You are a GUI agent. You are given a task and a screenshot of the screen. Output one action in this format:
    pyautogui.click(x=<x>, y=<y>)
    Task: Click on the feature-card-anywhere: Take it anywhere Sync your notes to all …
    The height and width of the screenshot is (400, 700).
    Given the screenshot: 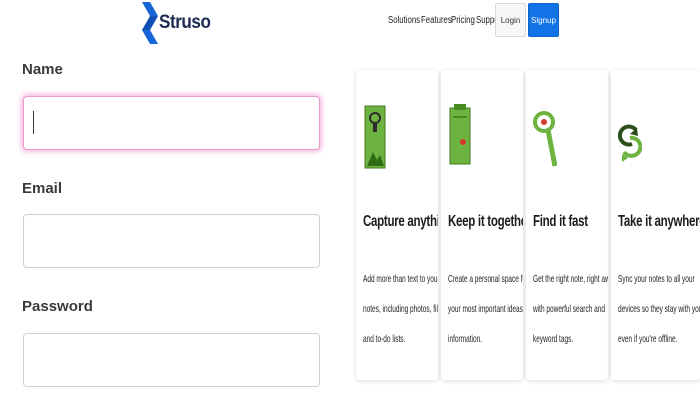 What is the action you would take?
    pyautogui.click(x=655, y=225)
    